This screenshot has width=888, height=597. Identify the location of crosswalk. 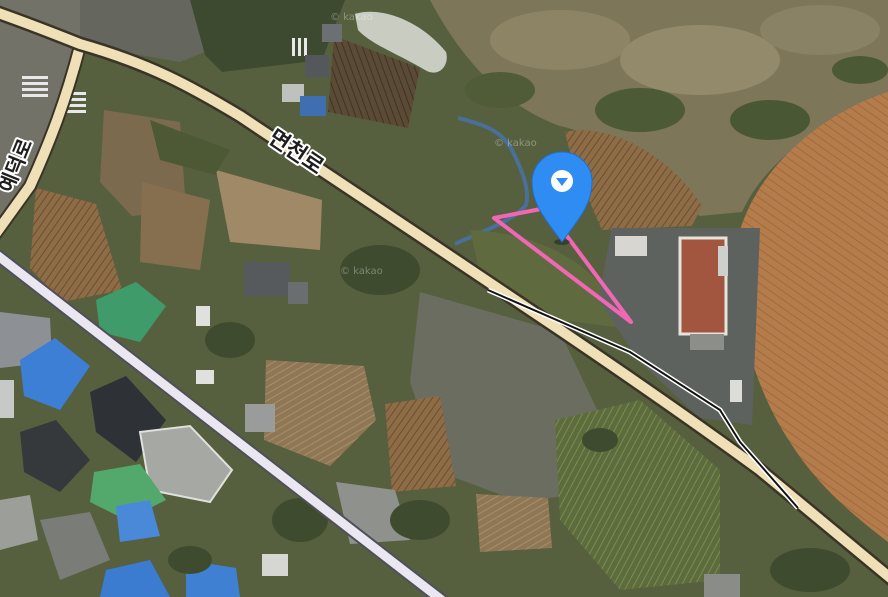
(299, 47).